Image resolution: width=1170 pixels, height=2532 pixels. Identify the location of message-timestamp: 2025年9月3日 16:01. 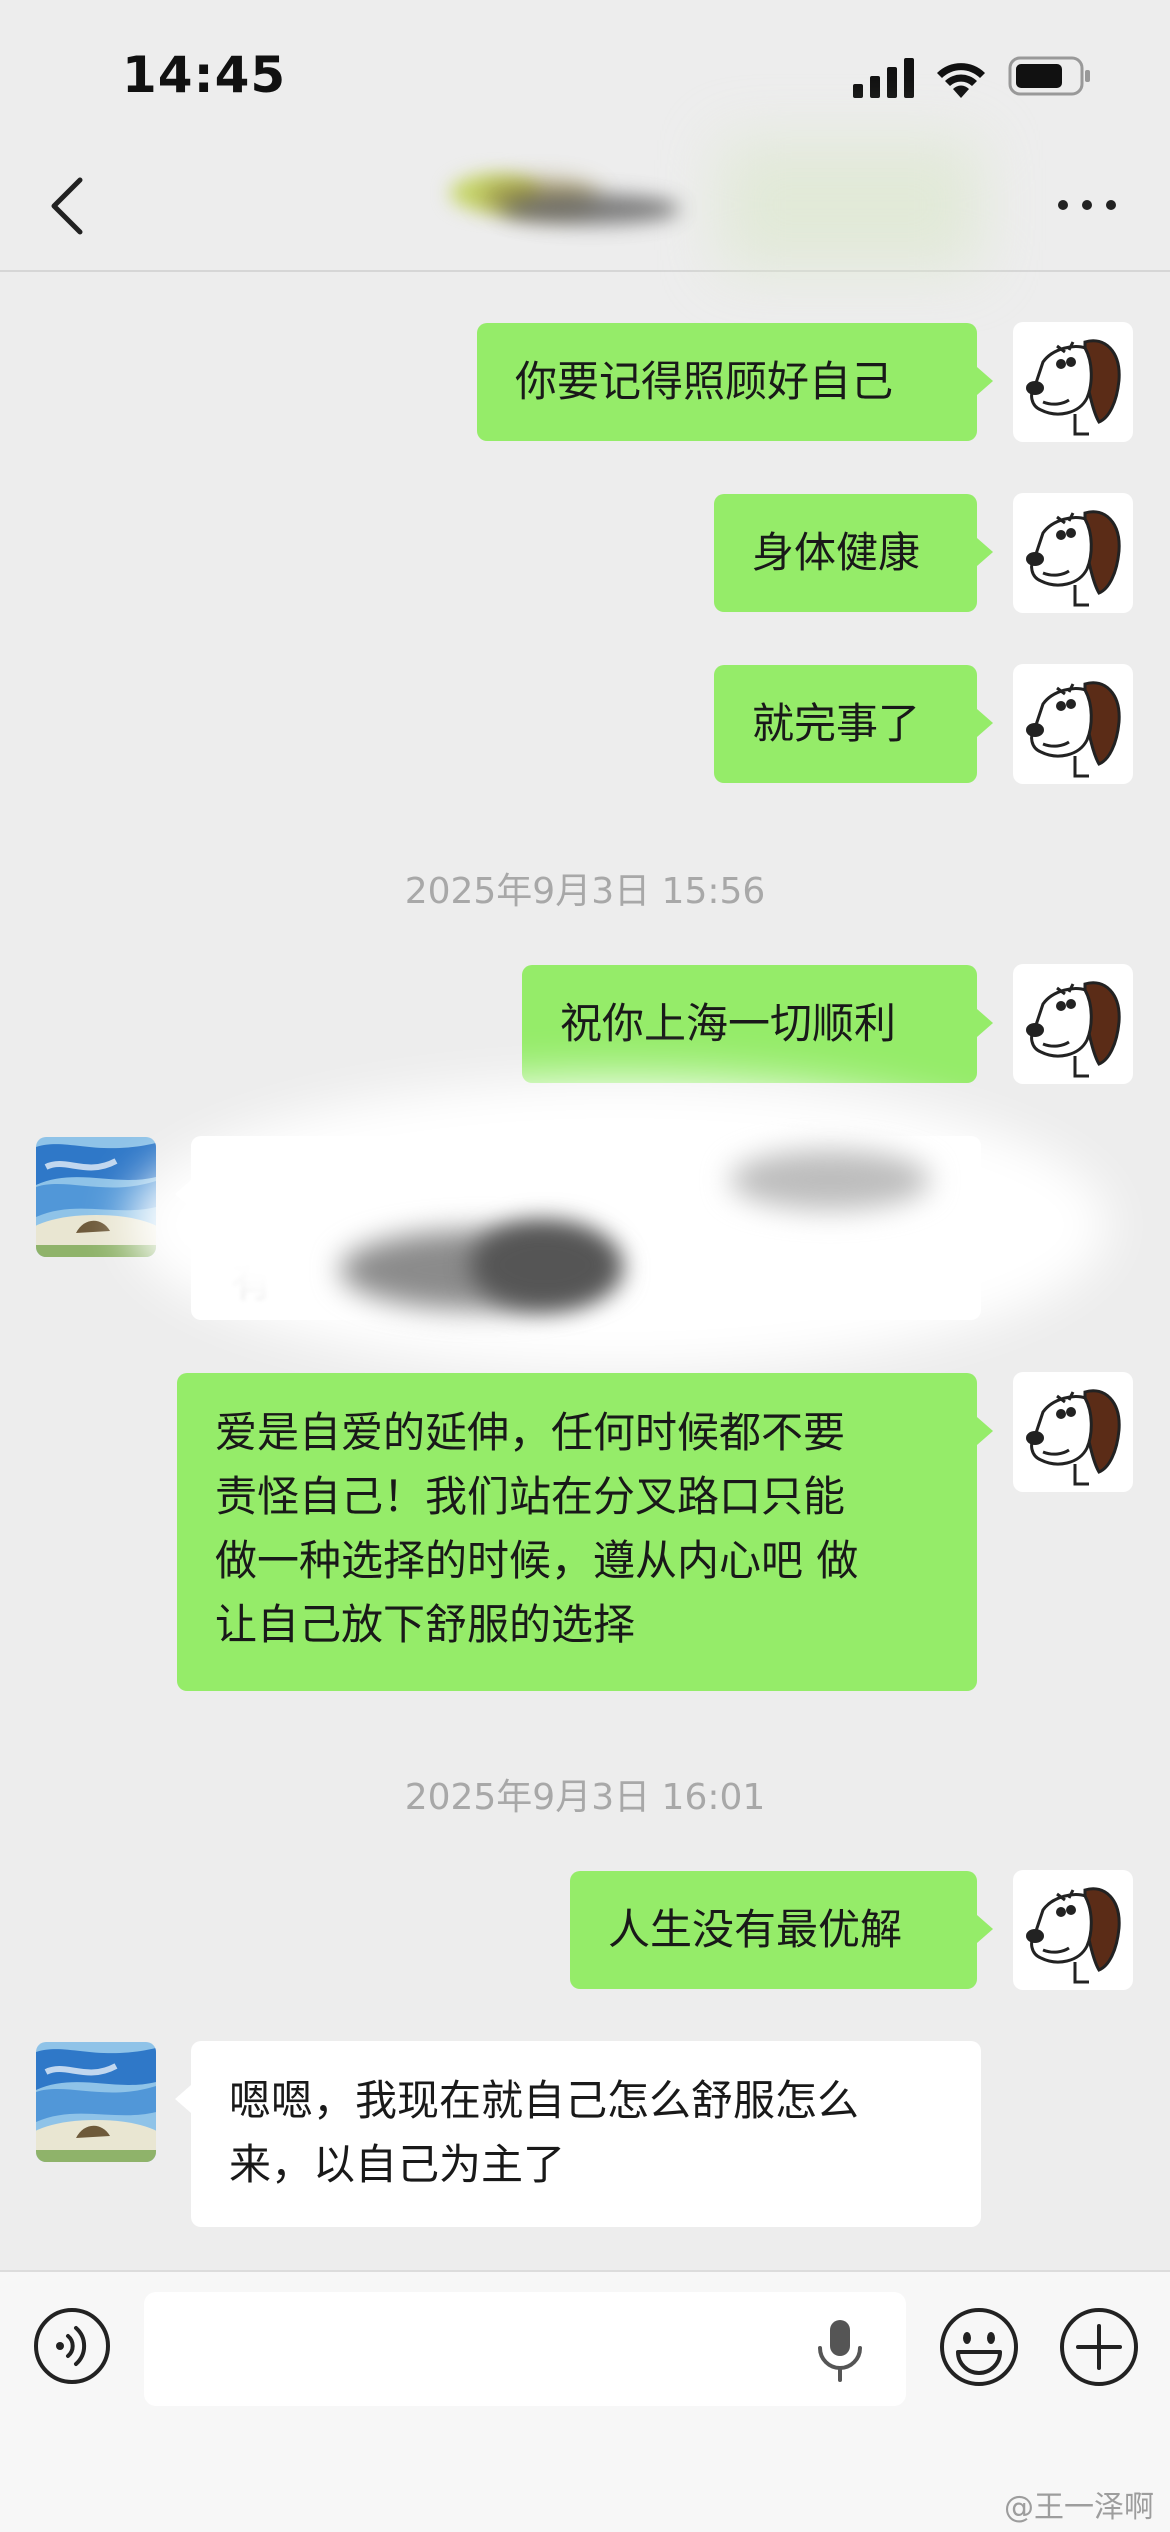
(585, 1797).